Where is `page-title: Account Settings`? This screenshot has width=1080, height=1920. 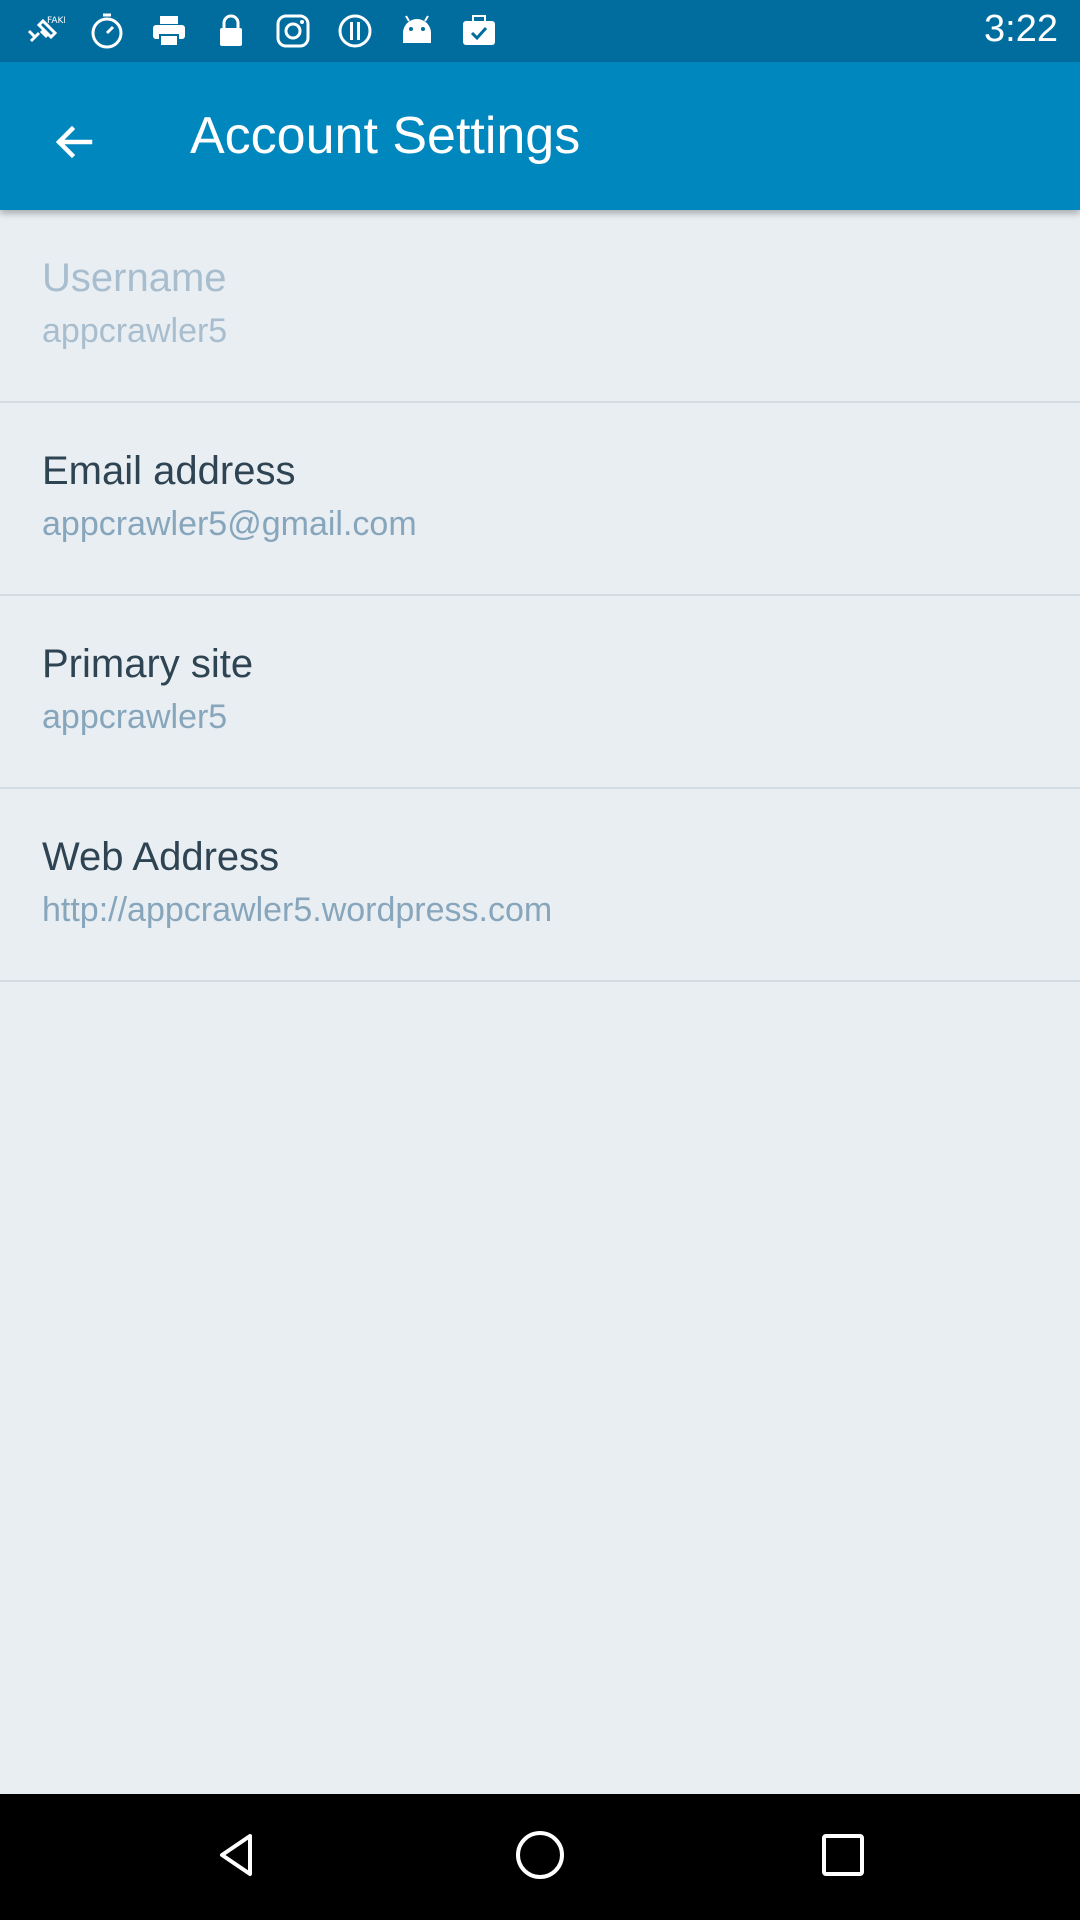 page-title: Account Settings is located at coordinates (385, 136).